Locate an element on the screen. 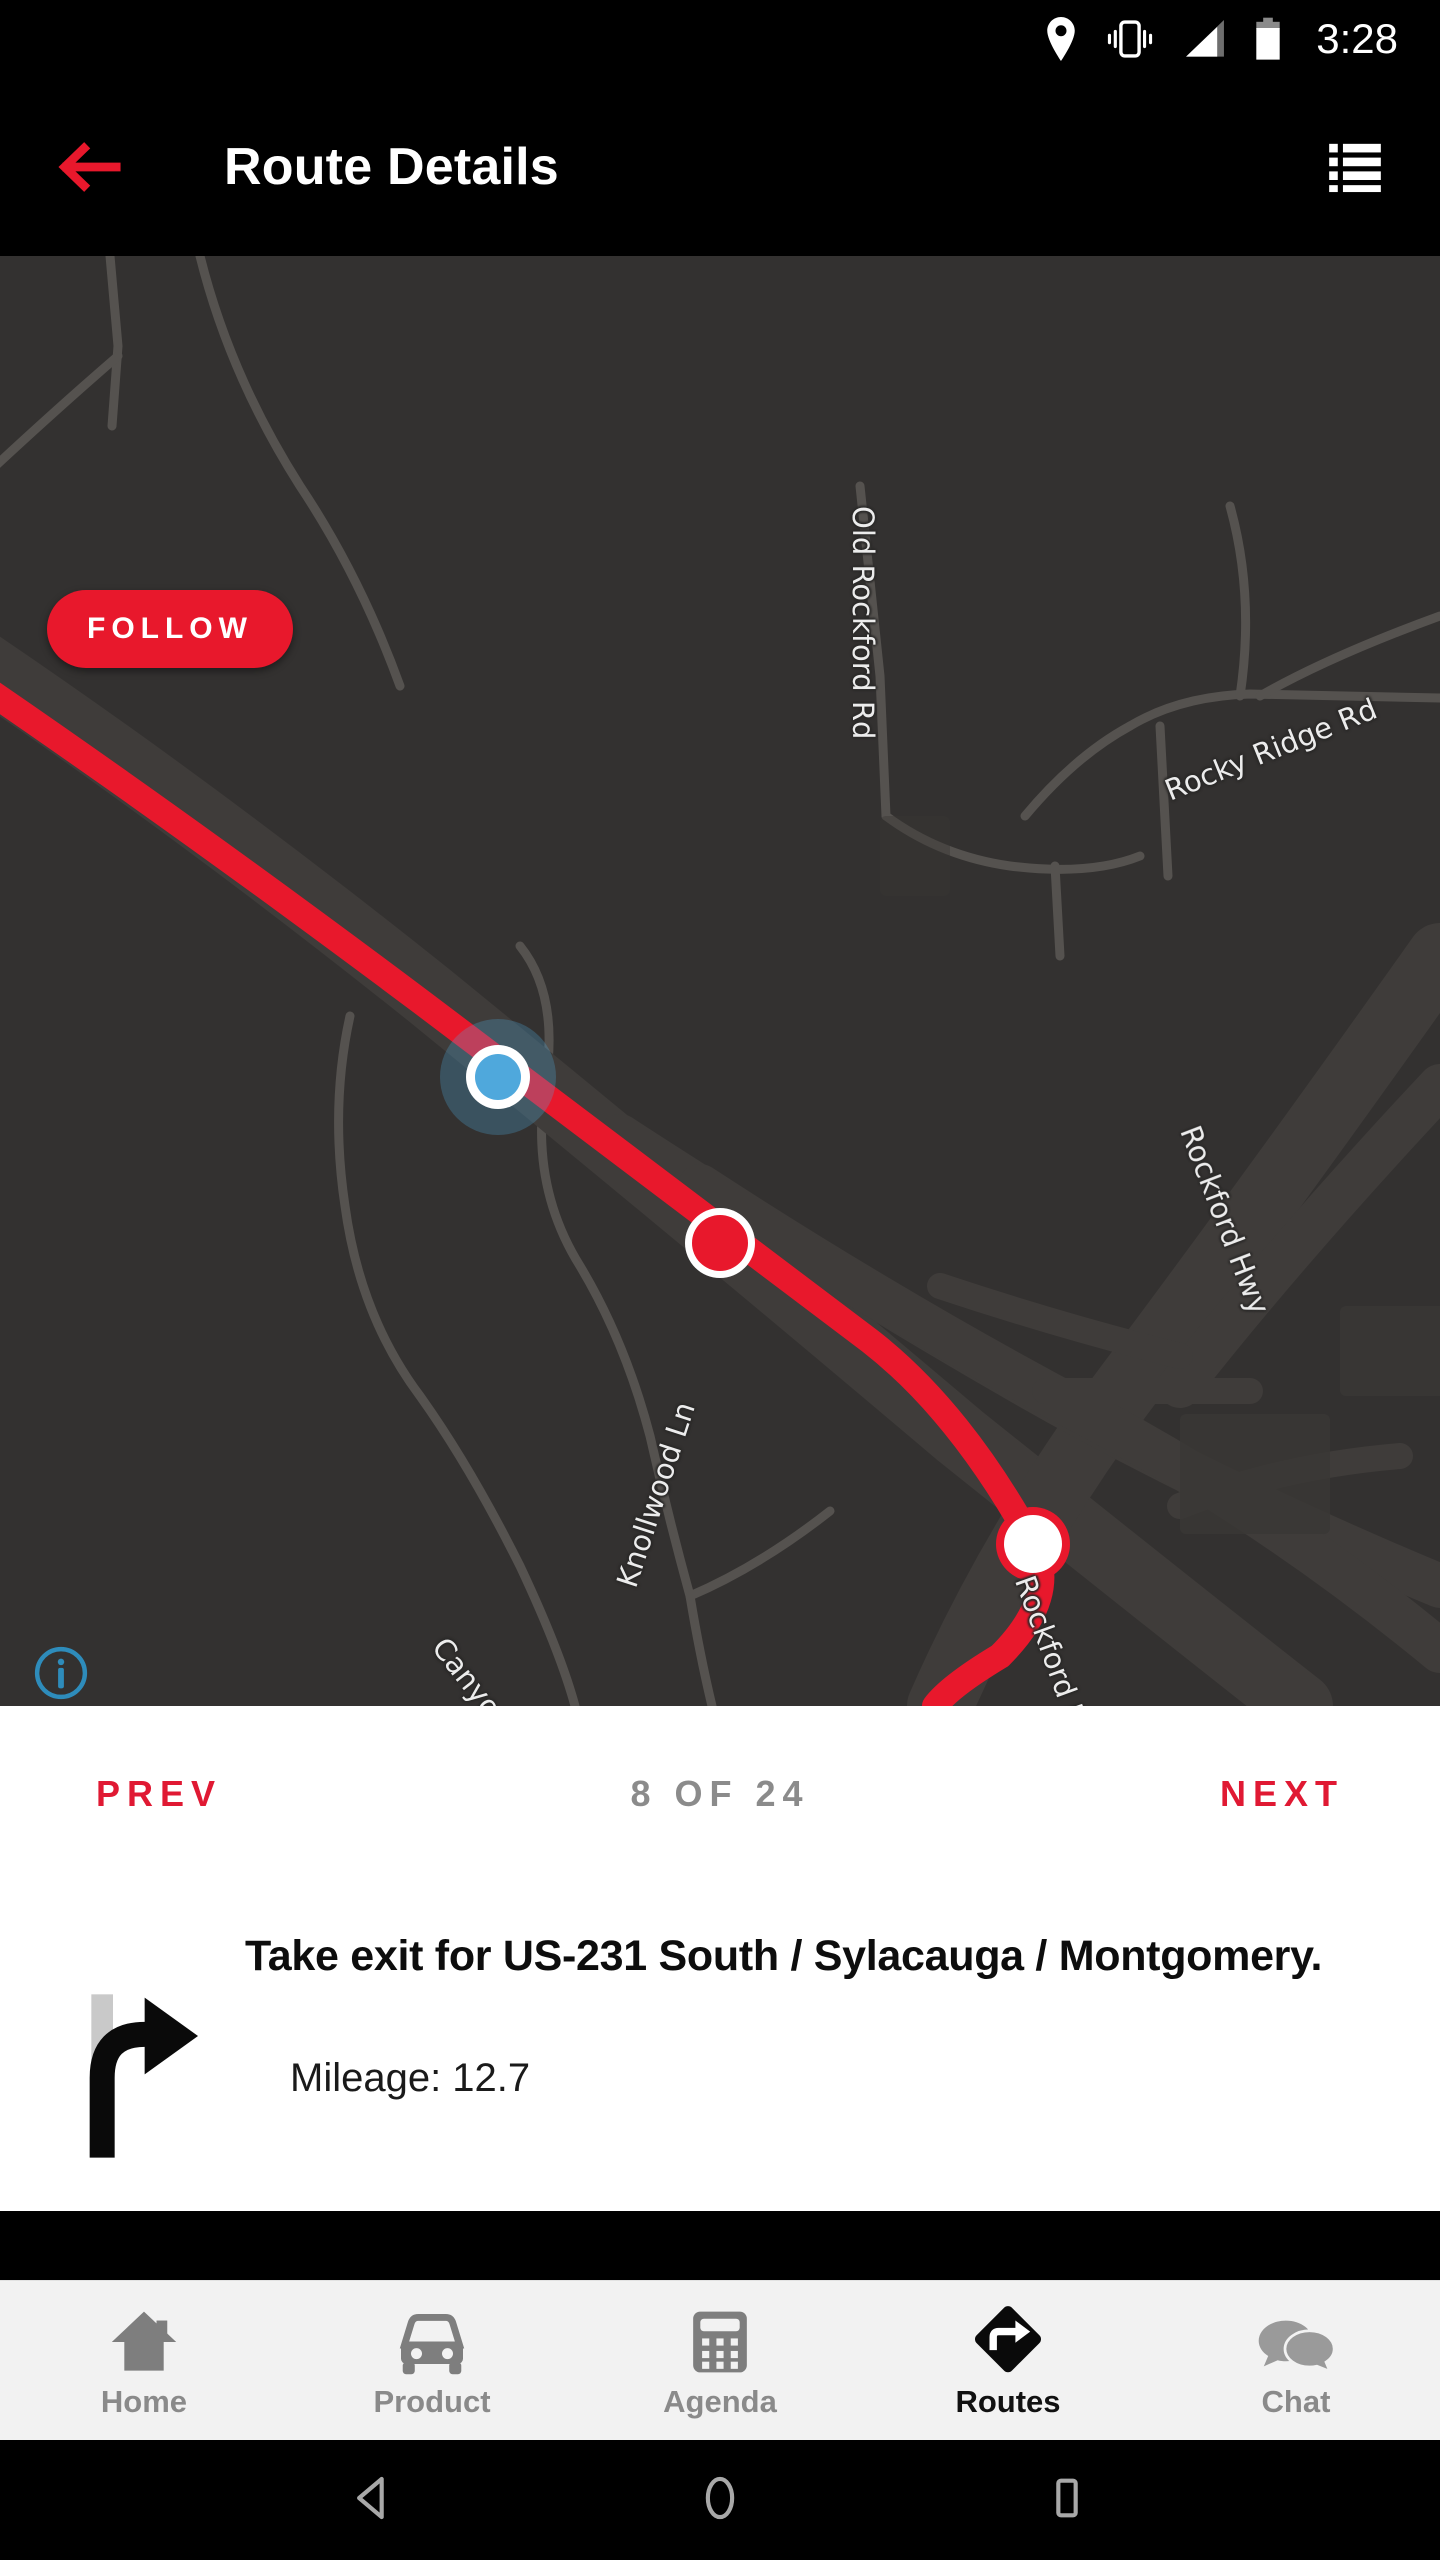 The height and width of the screenshot is (2560, 1440). tab-label: Chat is located at coordinates (1296, 2401).